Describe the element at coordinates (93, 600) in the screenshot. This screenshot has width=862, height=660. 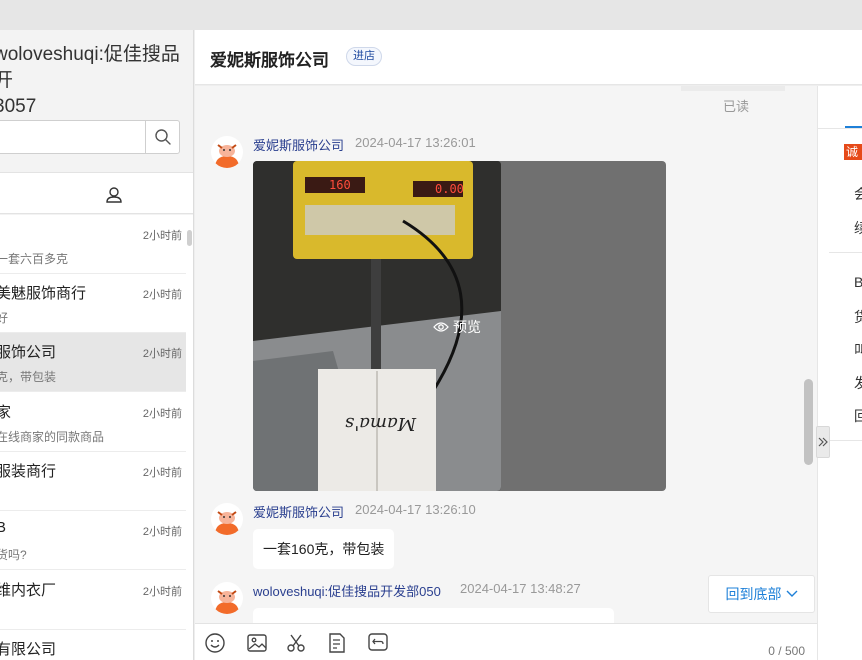
I see `conversation-item: 维内衣厂 2小时前` at that location.